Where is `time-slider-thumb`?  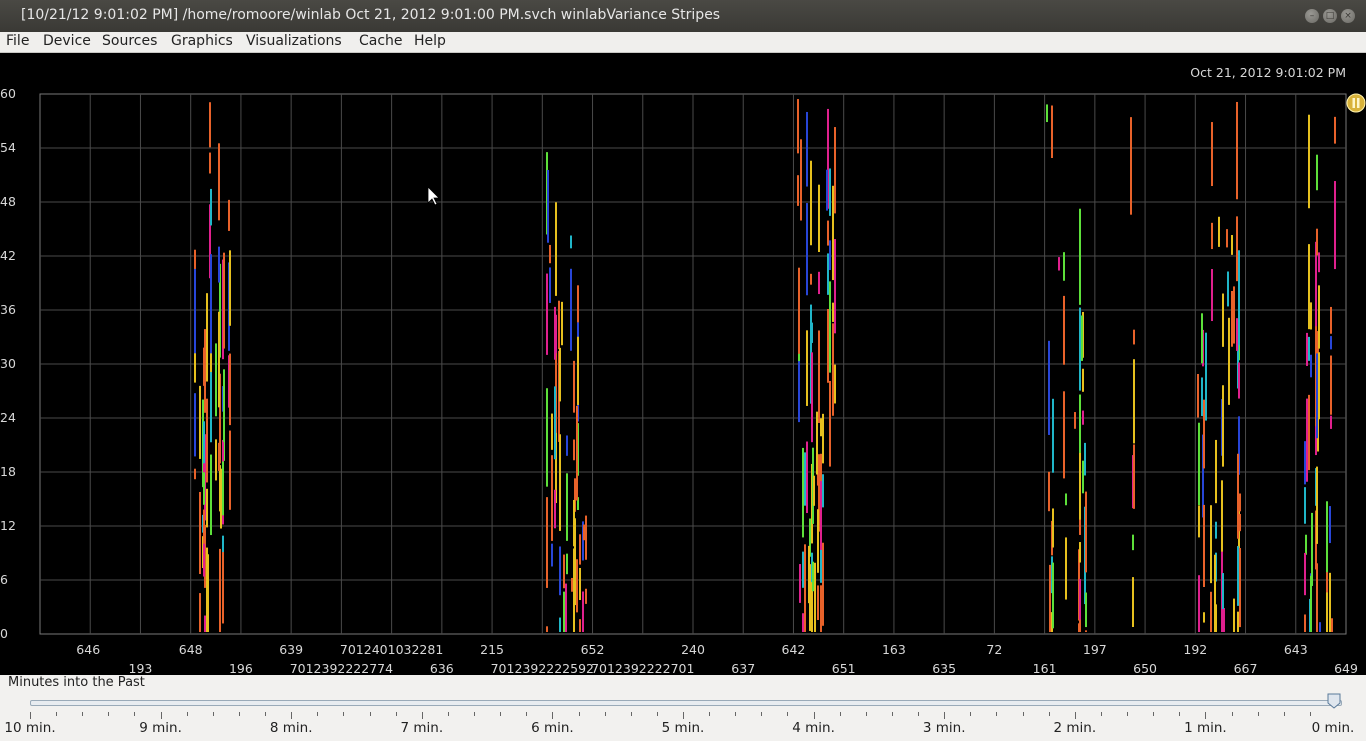
time-slider-thumb is located at coordinates (1334, 701).